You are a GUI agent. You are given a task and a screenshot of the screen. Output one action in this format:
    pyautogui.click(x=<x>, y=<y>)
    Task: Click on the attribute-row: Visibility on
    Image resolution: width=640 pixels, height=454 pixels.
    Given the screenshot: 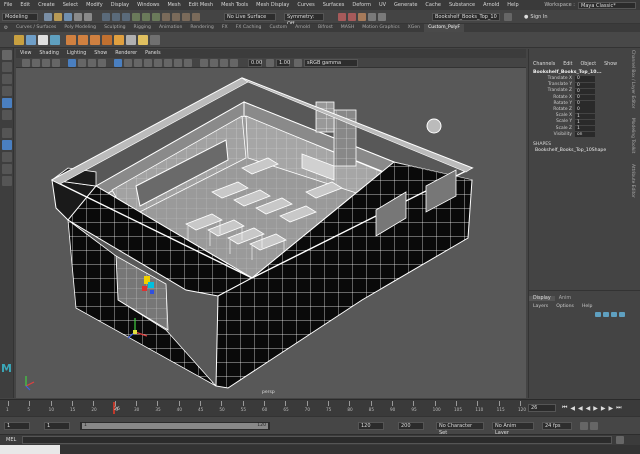 What is the action you would take?
    pyautogui.click(x=584, y=135)
    